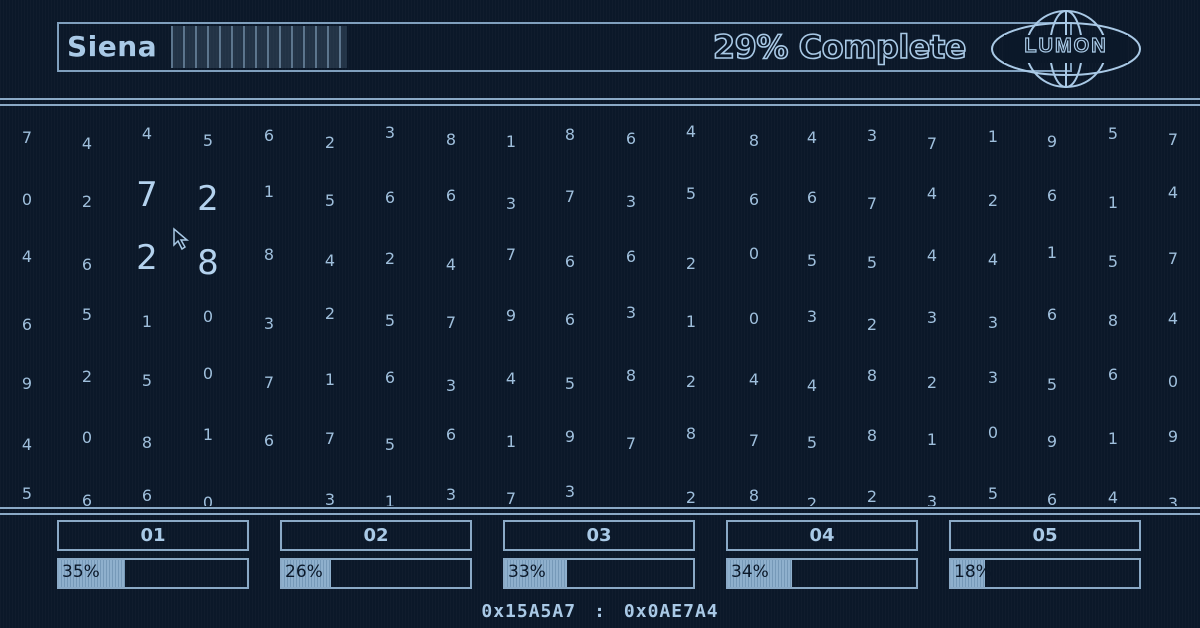 The height and width of the screenshot is (628, 1200). I want to click on bin-label: 05, so click(1045, 535).